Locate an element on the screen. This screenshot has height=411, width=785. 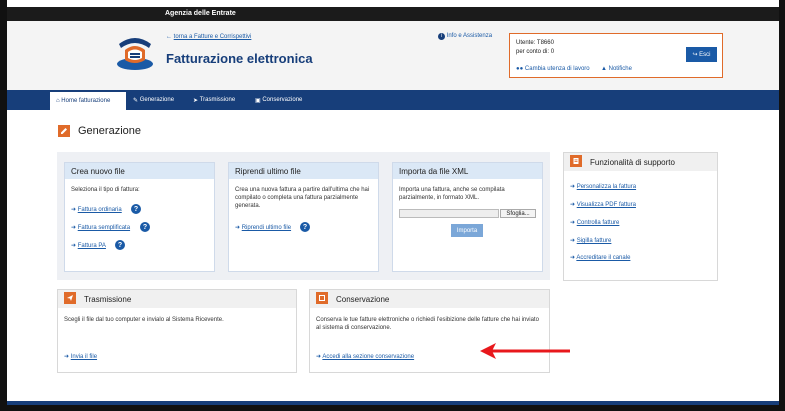
visualizza-pdf-text: Visualizza PDF fattura is located at coordinates (606, 205).